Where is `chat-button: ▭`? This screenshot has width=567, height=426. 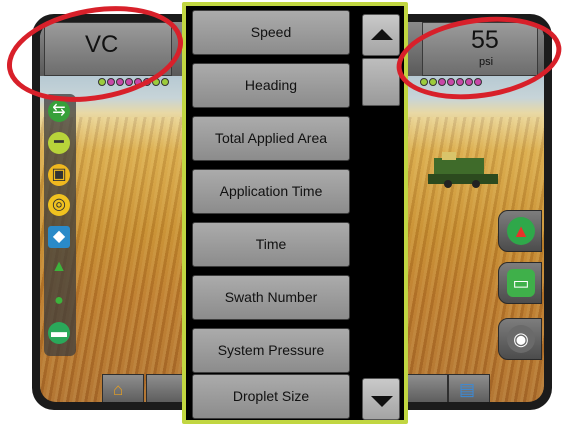 chat-button: ▭ is located at coordinates (520, 283).